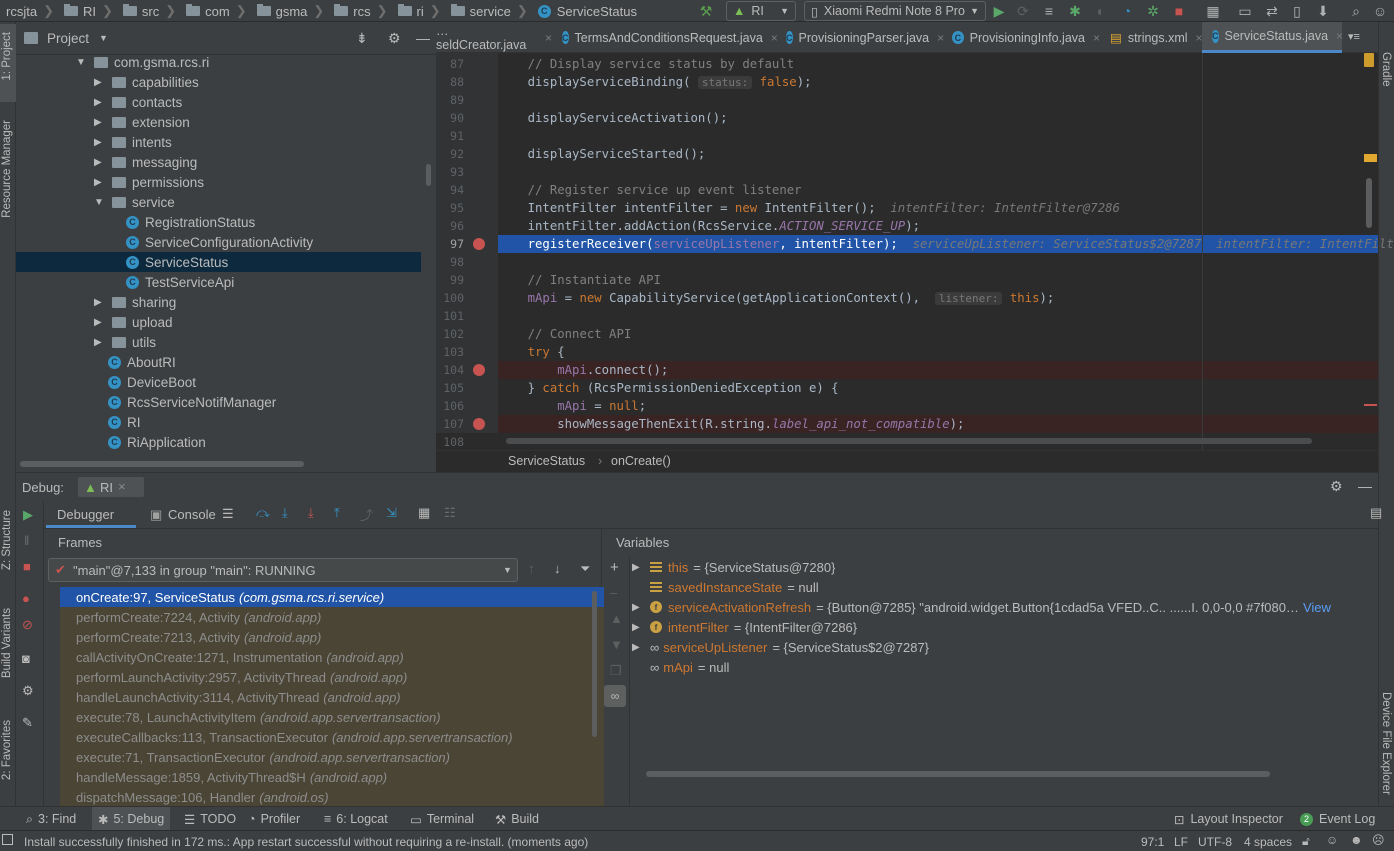 The image size is (1394, 851). Describe the element at coordinates (218, 342) in the screenshot. I see `tree-node: ▶ utils` at that location.